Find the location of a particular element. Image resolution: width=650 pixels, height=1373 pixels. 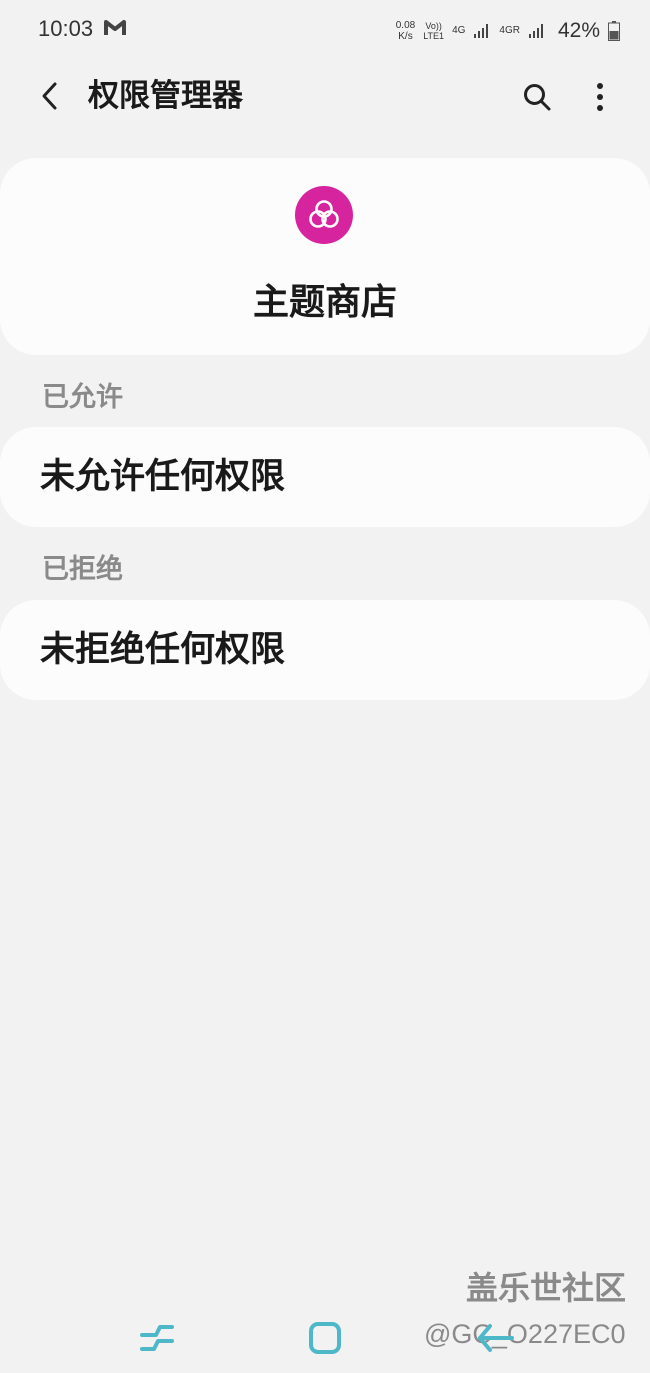

network-type-2: 4GR is located at coordinates (509, 30).